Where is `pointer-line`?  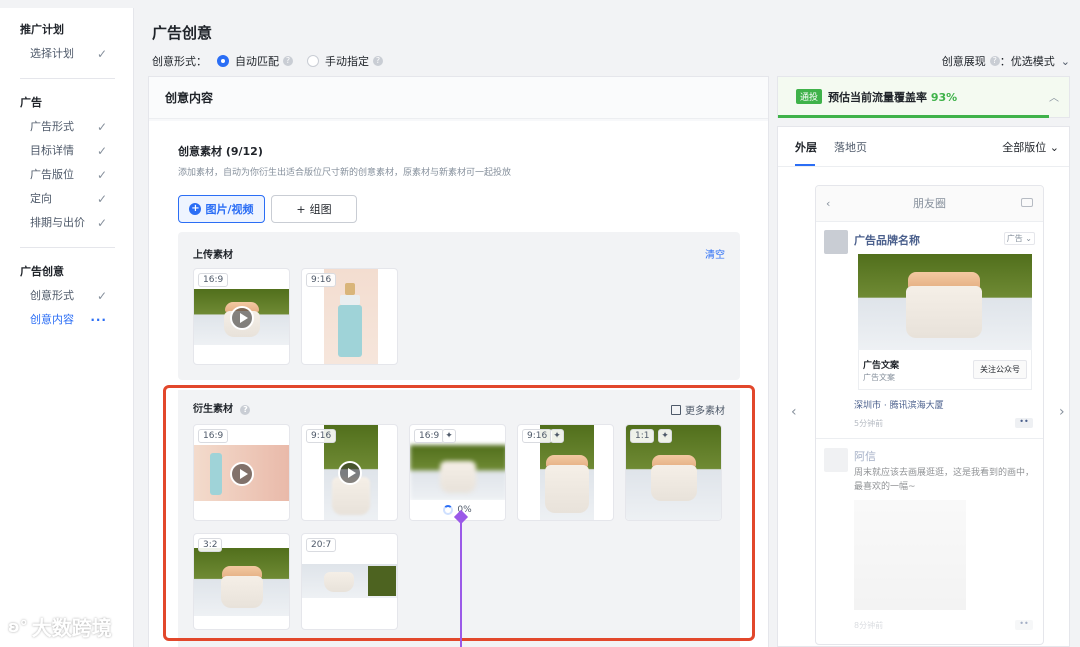 pointer-line is located at coordinates (461, 581).